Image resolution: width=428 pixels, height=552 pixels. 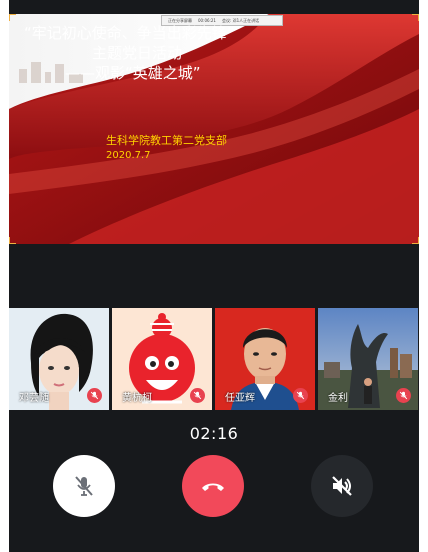 I want to click on slide-title-line3: ——观影“英雄之城”, so click(x=133, y=73).